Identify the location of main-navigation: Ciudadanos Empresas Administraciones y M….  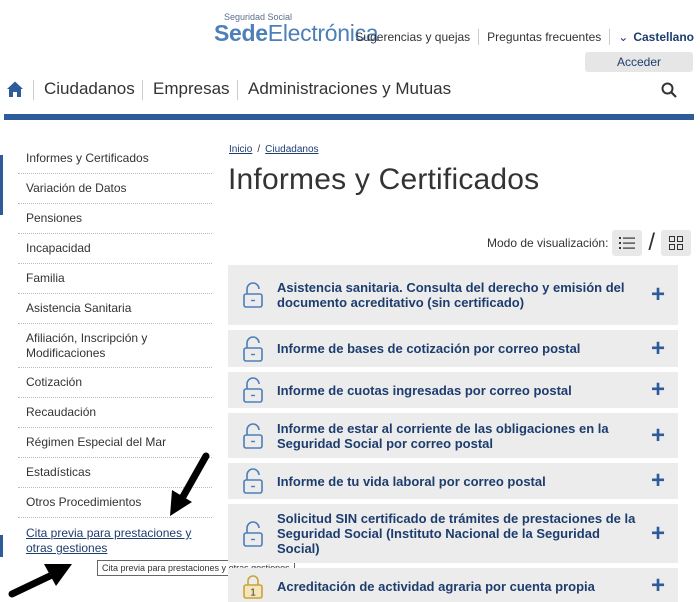
(350, 94).